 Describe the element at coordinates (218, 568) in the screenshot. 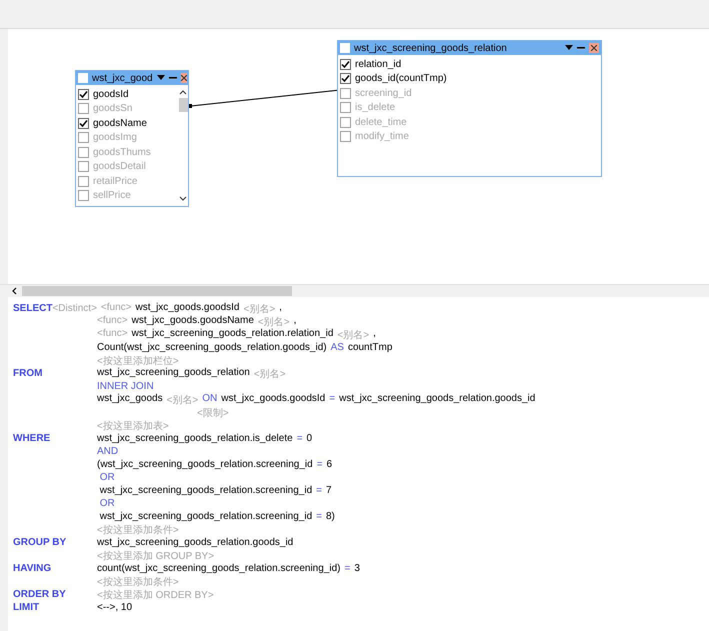

I see `sql-text: count(wst_jxc_screening_goods_relation.screening_id)` at that location.